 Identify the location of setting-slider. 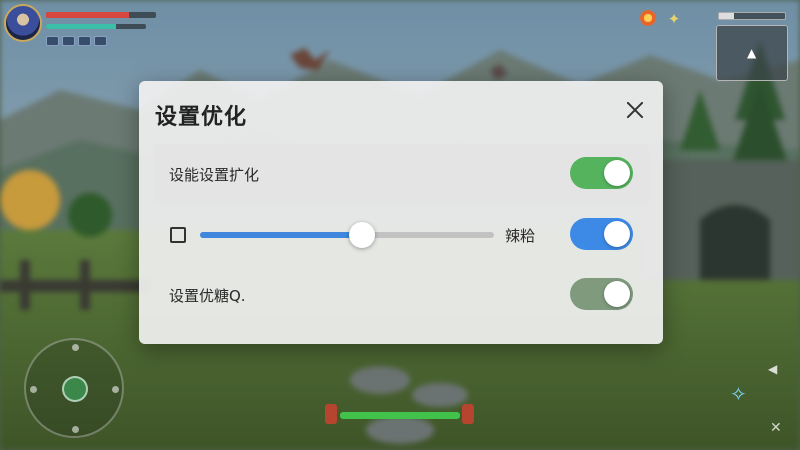
(347, 235).